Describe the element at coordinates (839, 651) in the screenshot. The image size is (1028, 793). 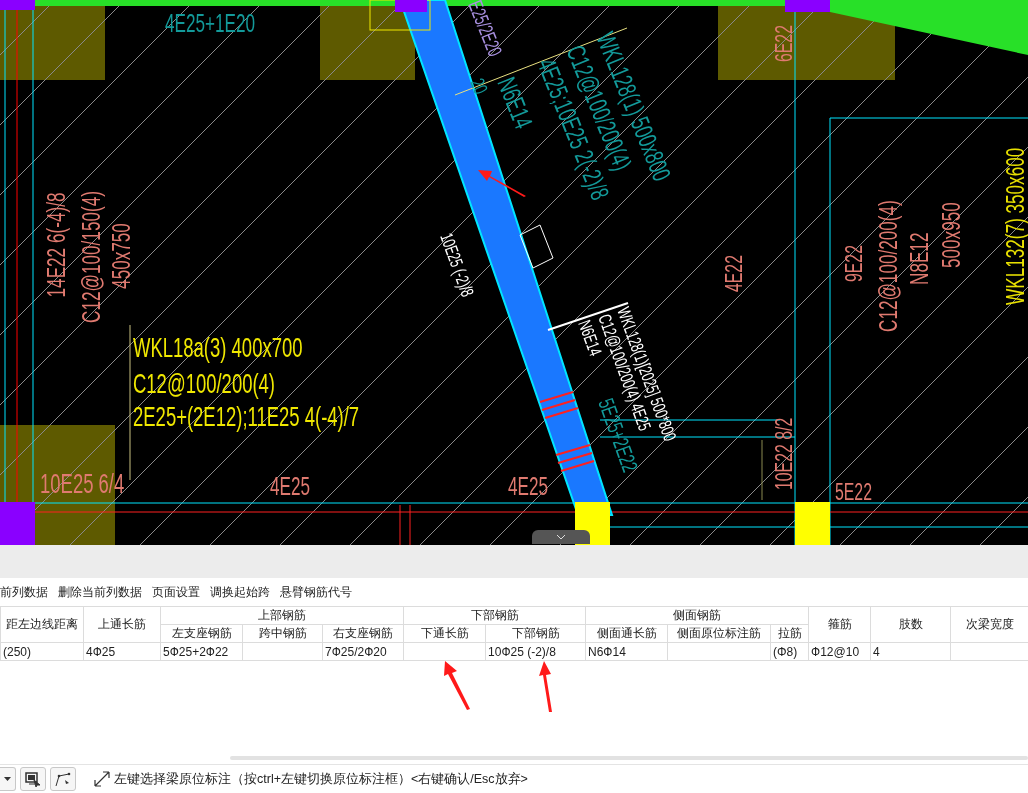
I see `table-cell: Ф12@10` at that location.